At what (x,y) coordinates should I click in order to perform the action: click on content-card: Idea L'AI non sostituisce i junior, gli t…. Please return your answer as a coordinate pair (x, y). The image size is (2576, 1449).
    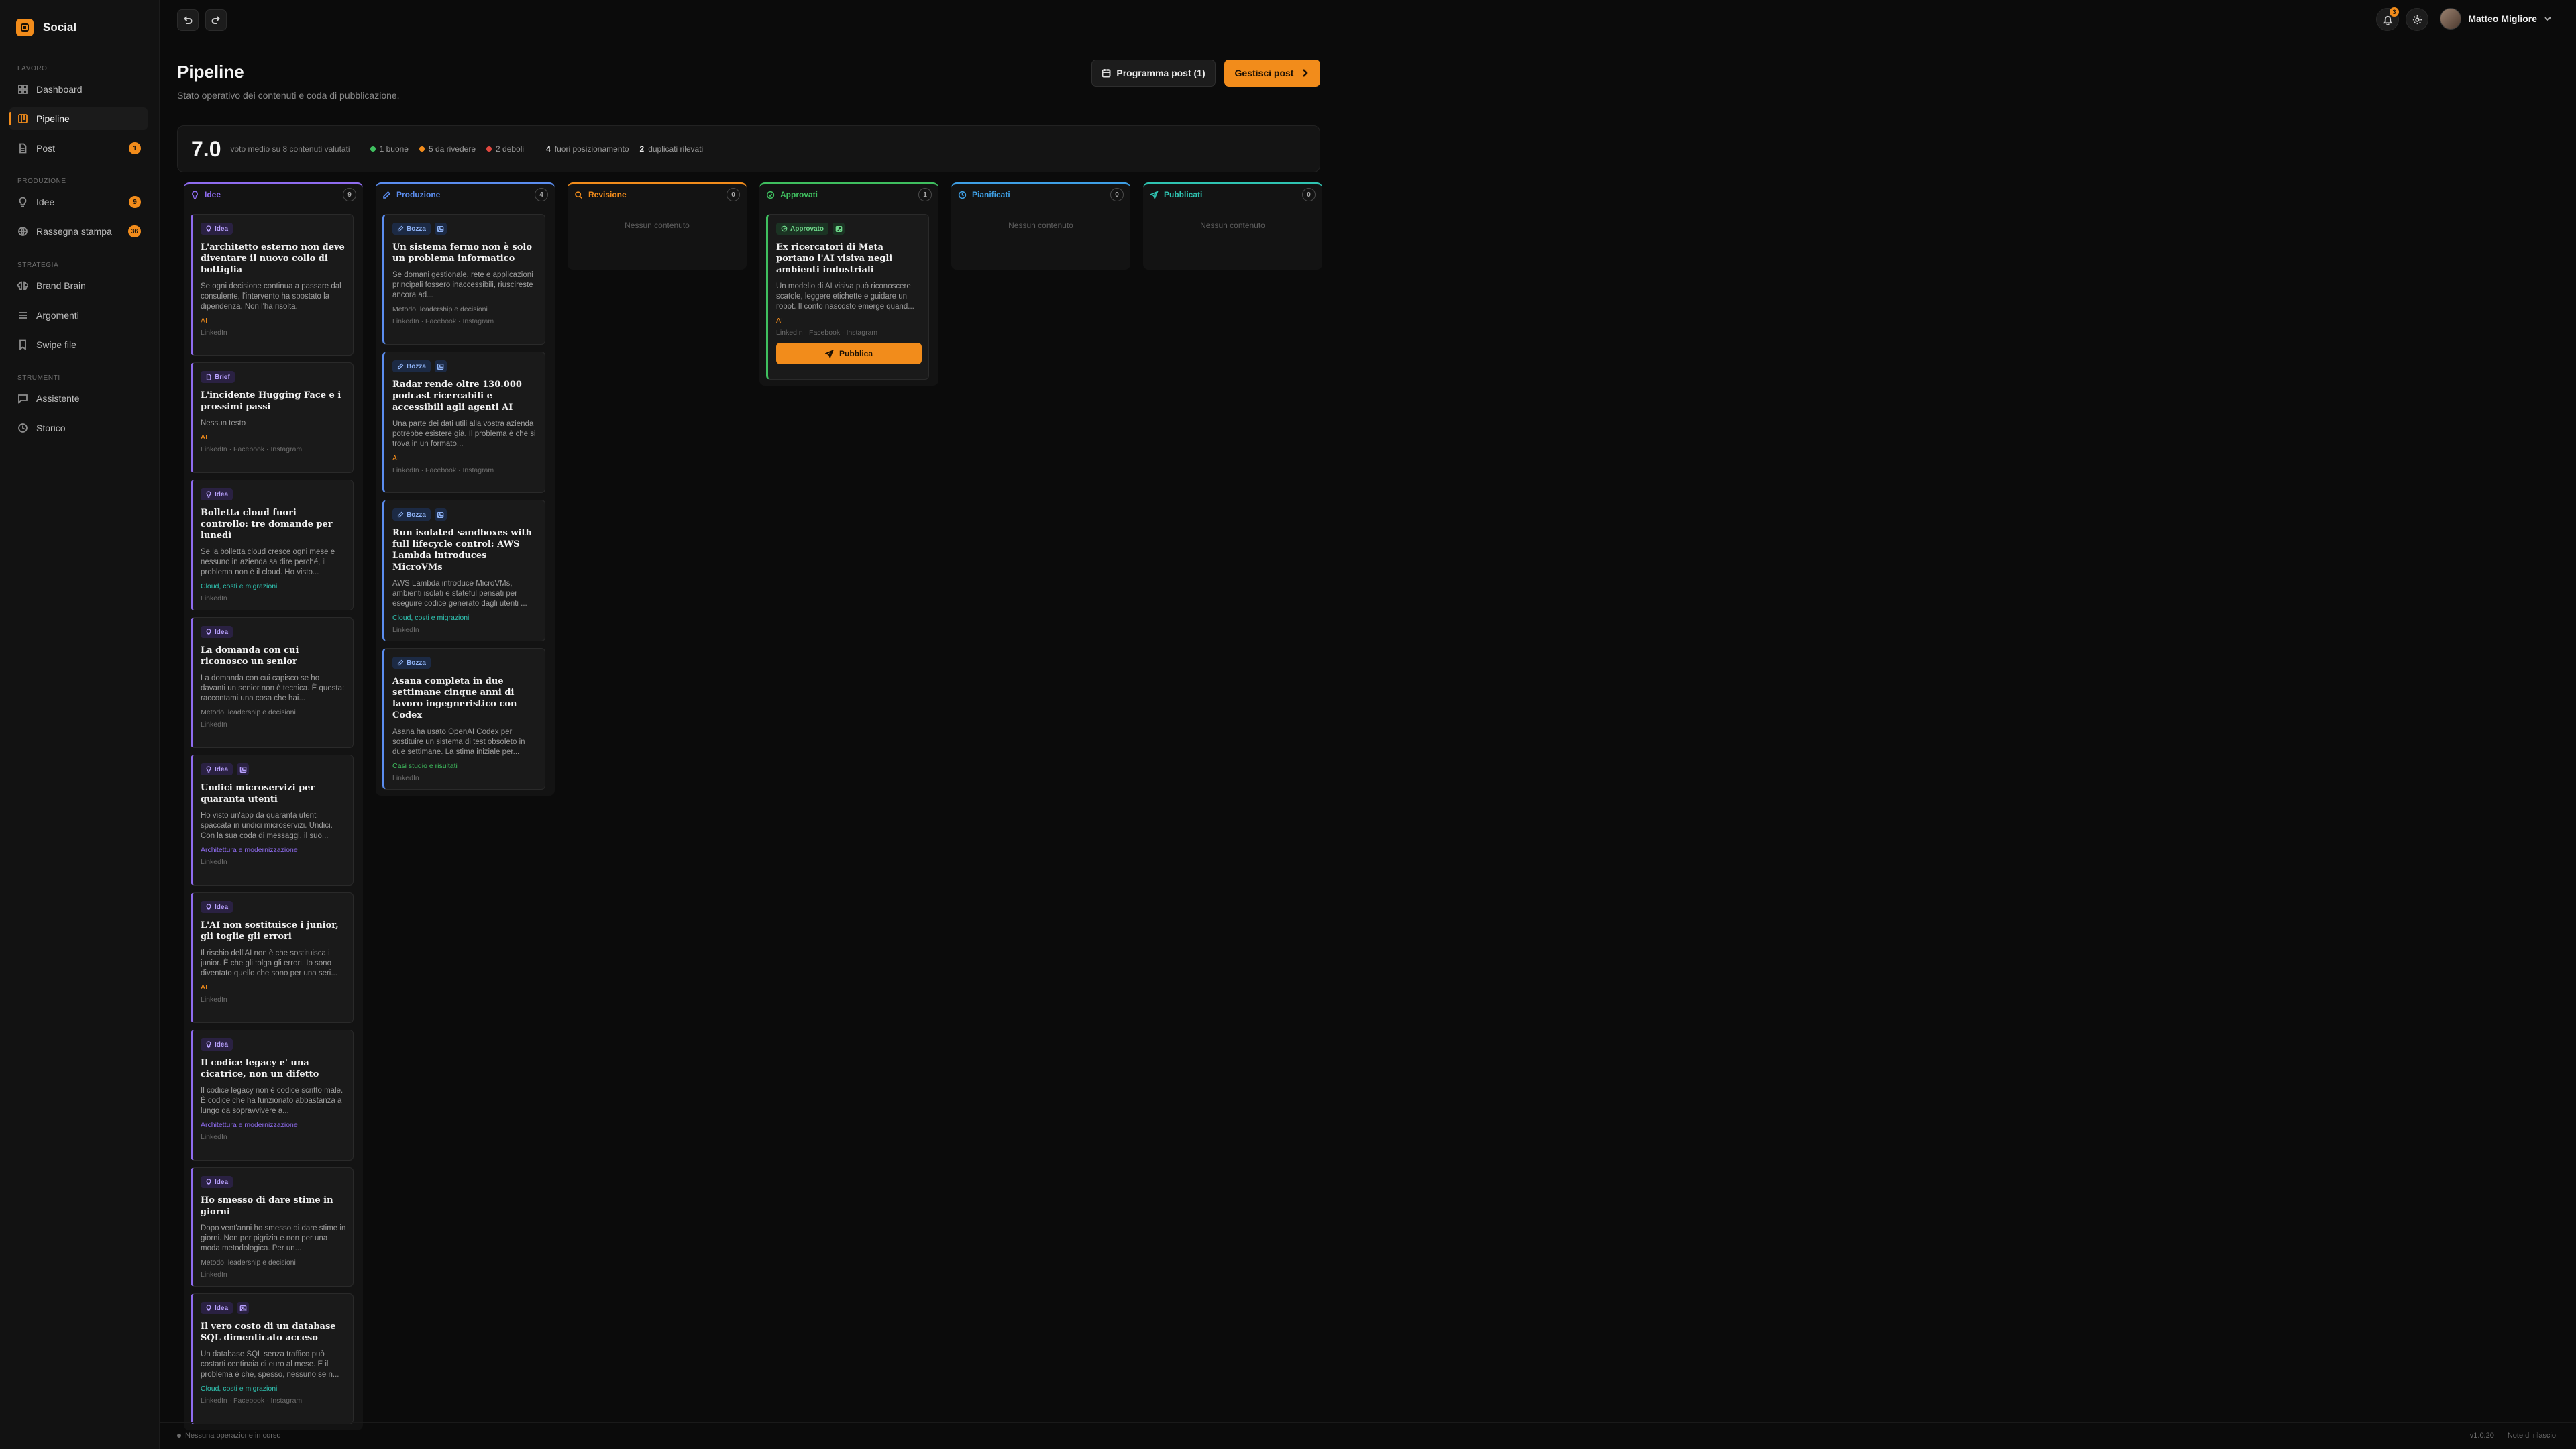
    Looking at the image, I should click on (272, 957).